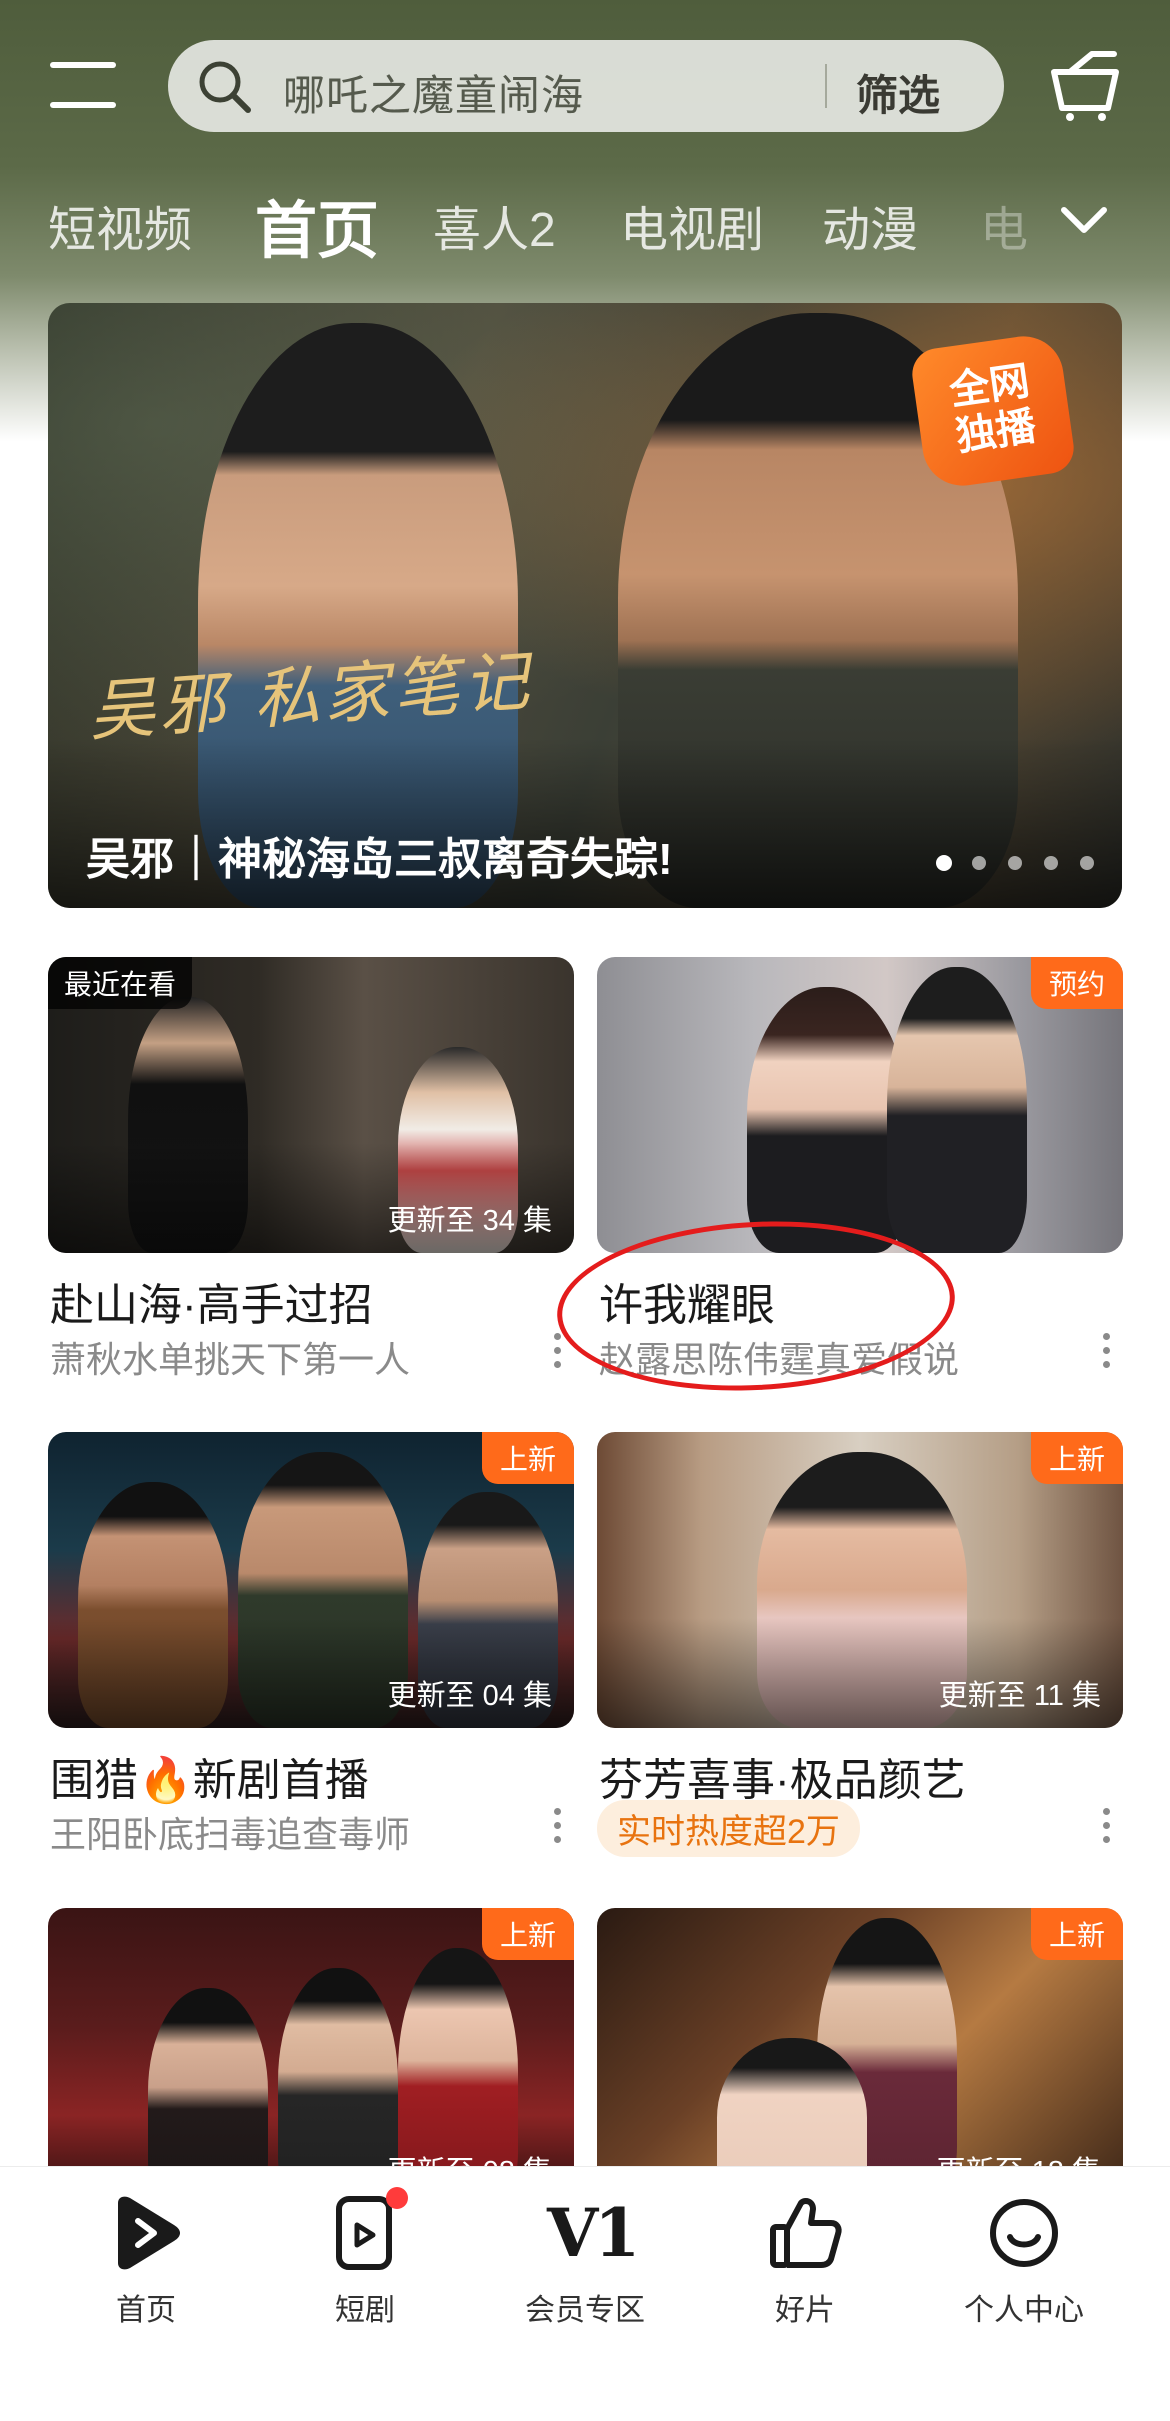 The width and height of the screenshot is (1170, 2421). I want to click on exclusive-badge: 全网 独播, so click(993, 411).